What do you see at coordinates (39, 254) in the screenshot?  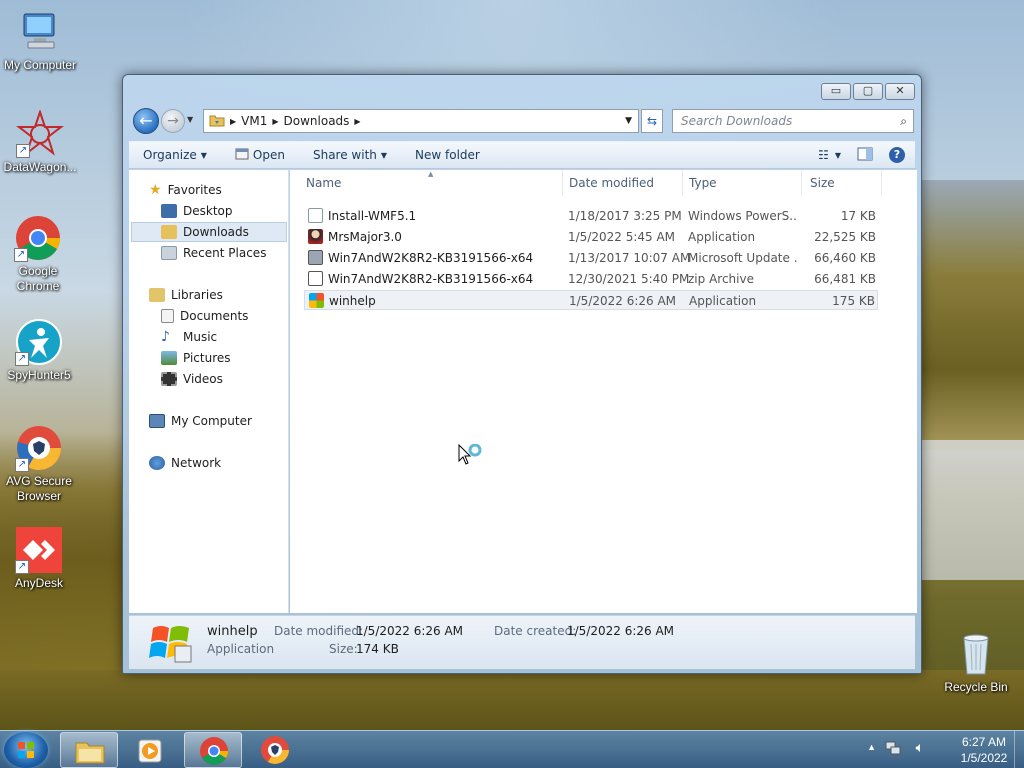 I see `desktop-icon-google-chrome: ↗ Google Chrome` at bounding box center [39, 254].